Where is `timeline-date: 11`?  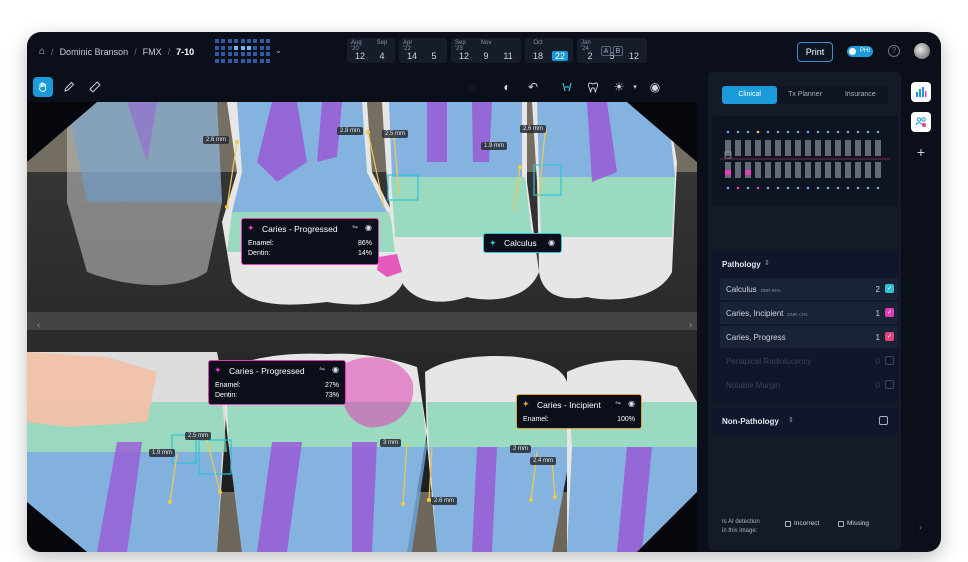
timeline-date: 11 is located at coordinates (508, 50).